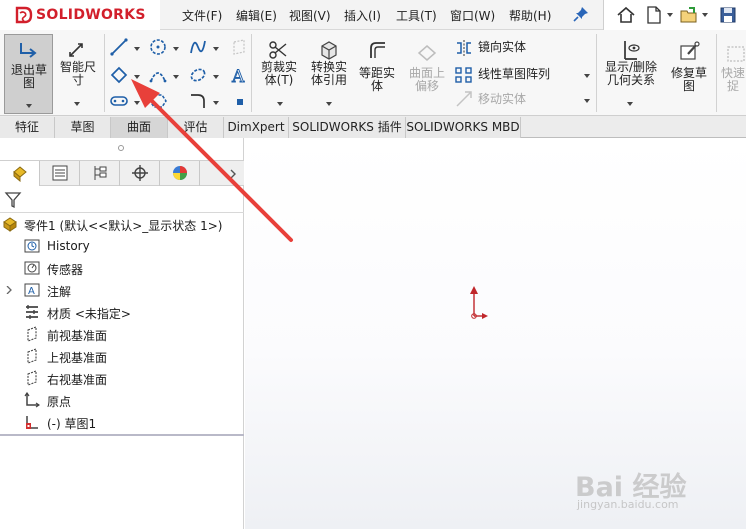 The image size is (746, 529). What do you see at coordinates (689, 15) in the screenshot?
I see `open-folder-icon` at bounding box center [689, 15].